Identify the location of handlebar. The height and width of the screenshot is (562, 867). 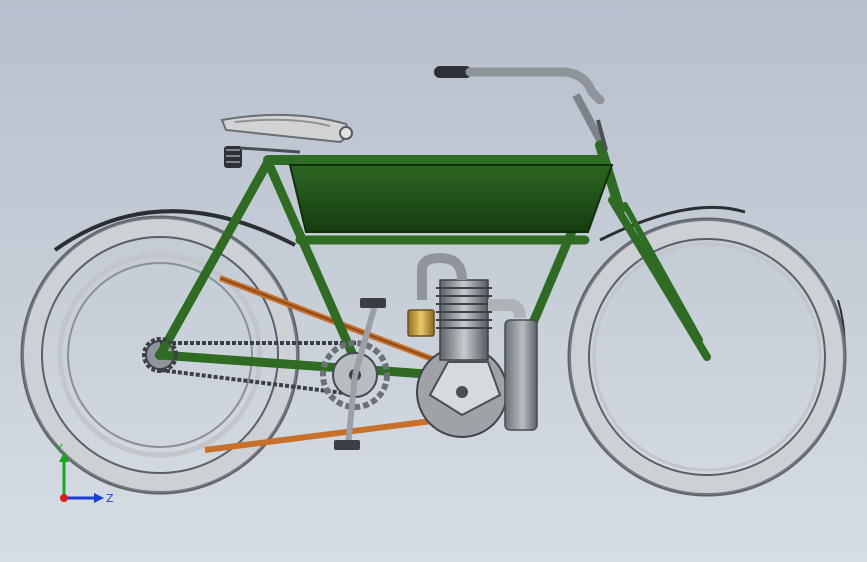
(521, 108).